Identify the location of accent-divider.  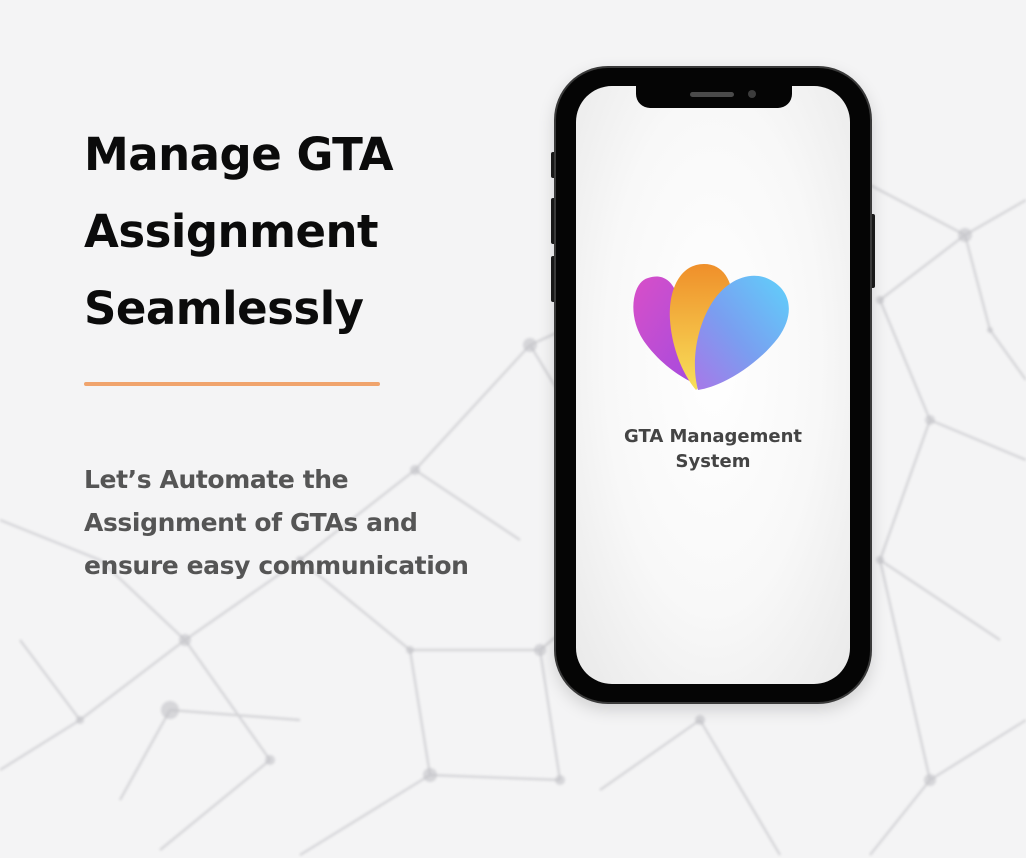
(232, 384).